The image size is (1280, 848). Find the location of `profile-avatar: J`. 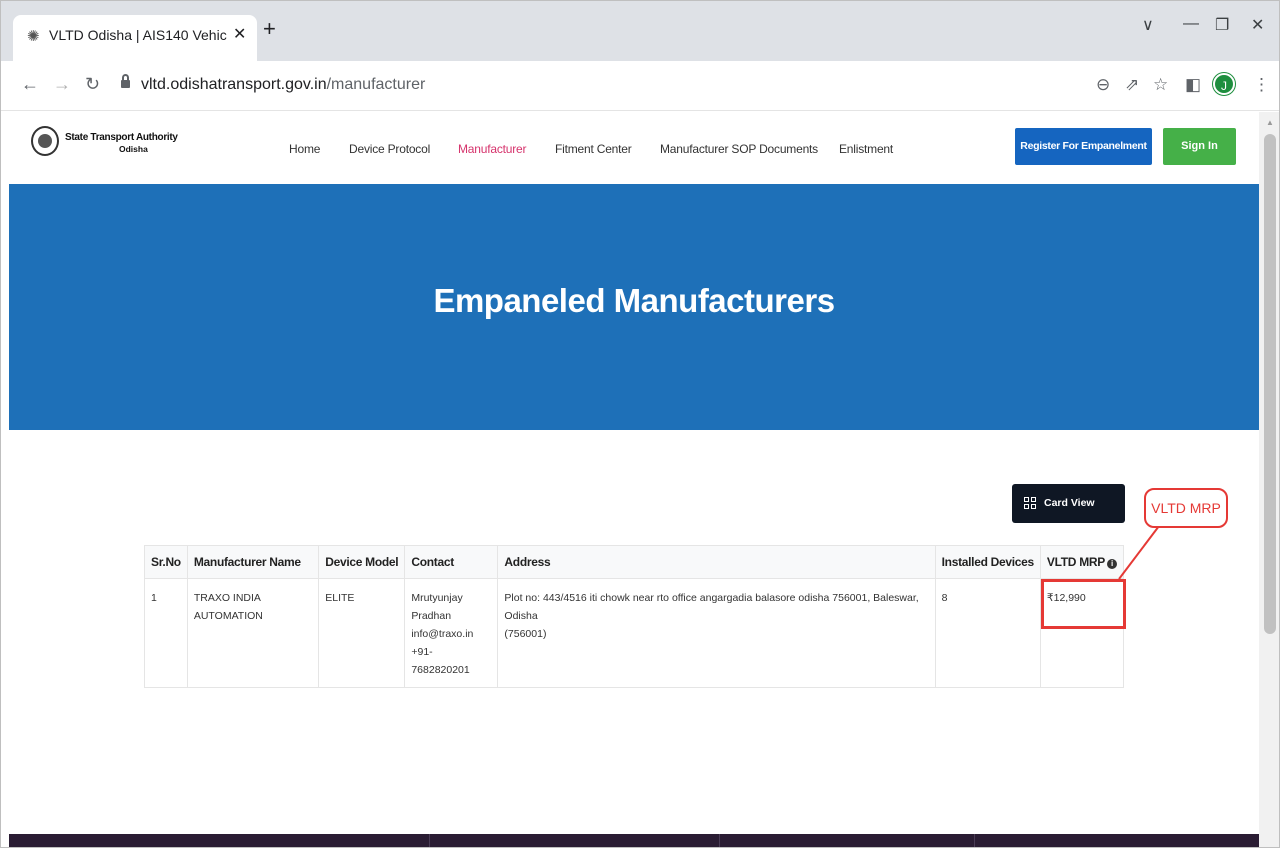

profile-avatar: J is located at coordinates (1224, 84).